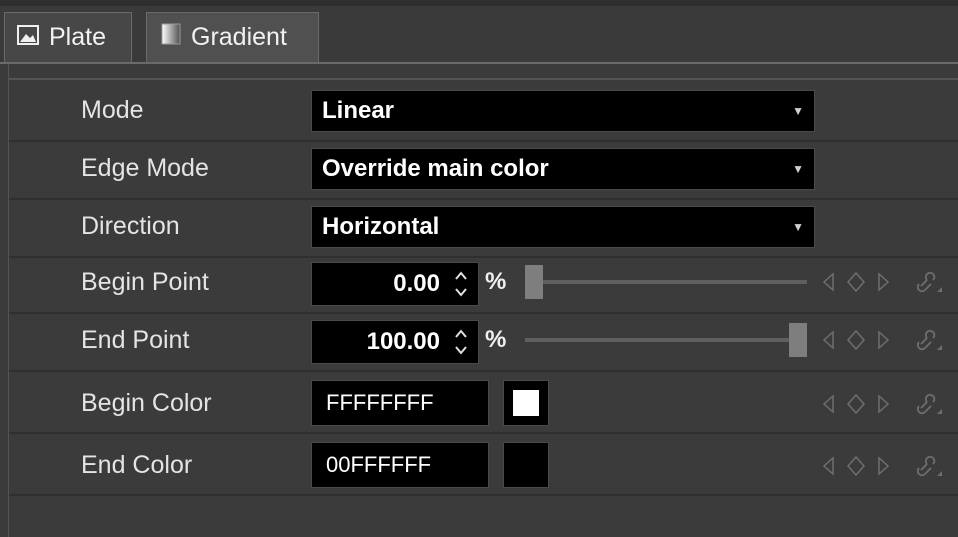  What do you see at coordinates (358, 110) in the screenshot?
I see `mode-value: Linear` at bounding box center [358, 110].